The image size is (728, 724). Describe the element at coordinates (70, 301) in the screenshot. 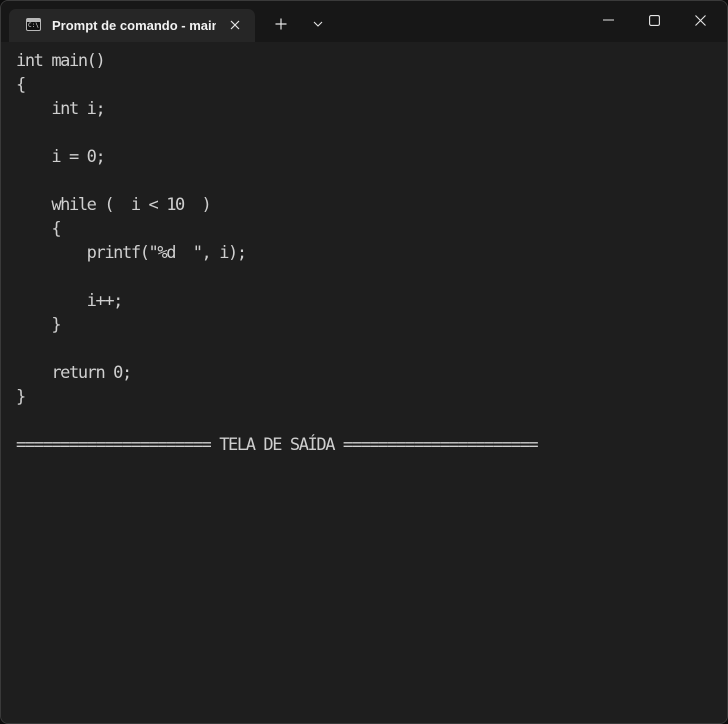

I see `console-line: i++;` at that location.